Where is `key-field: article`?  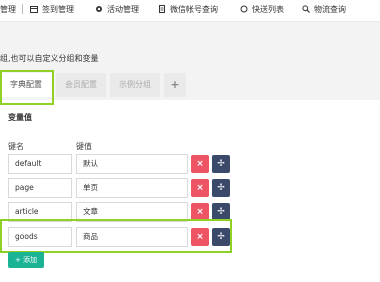 key-field: article is located at coordinates (40, 212).